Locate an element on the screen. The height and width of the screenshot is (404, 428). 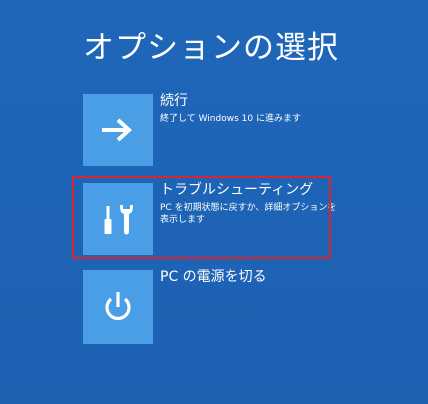
option-description: PC を初期状態に戻すか、詳細オプションを表示します is located at coordinates (248, 214).